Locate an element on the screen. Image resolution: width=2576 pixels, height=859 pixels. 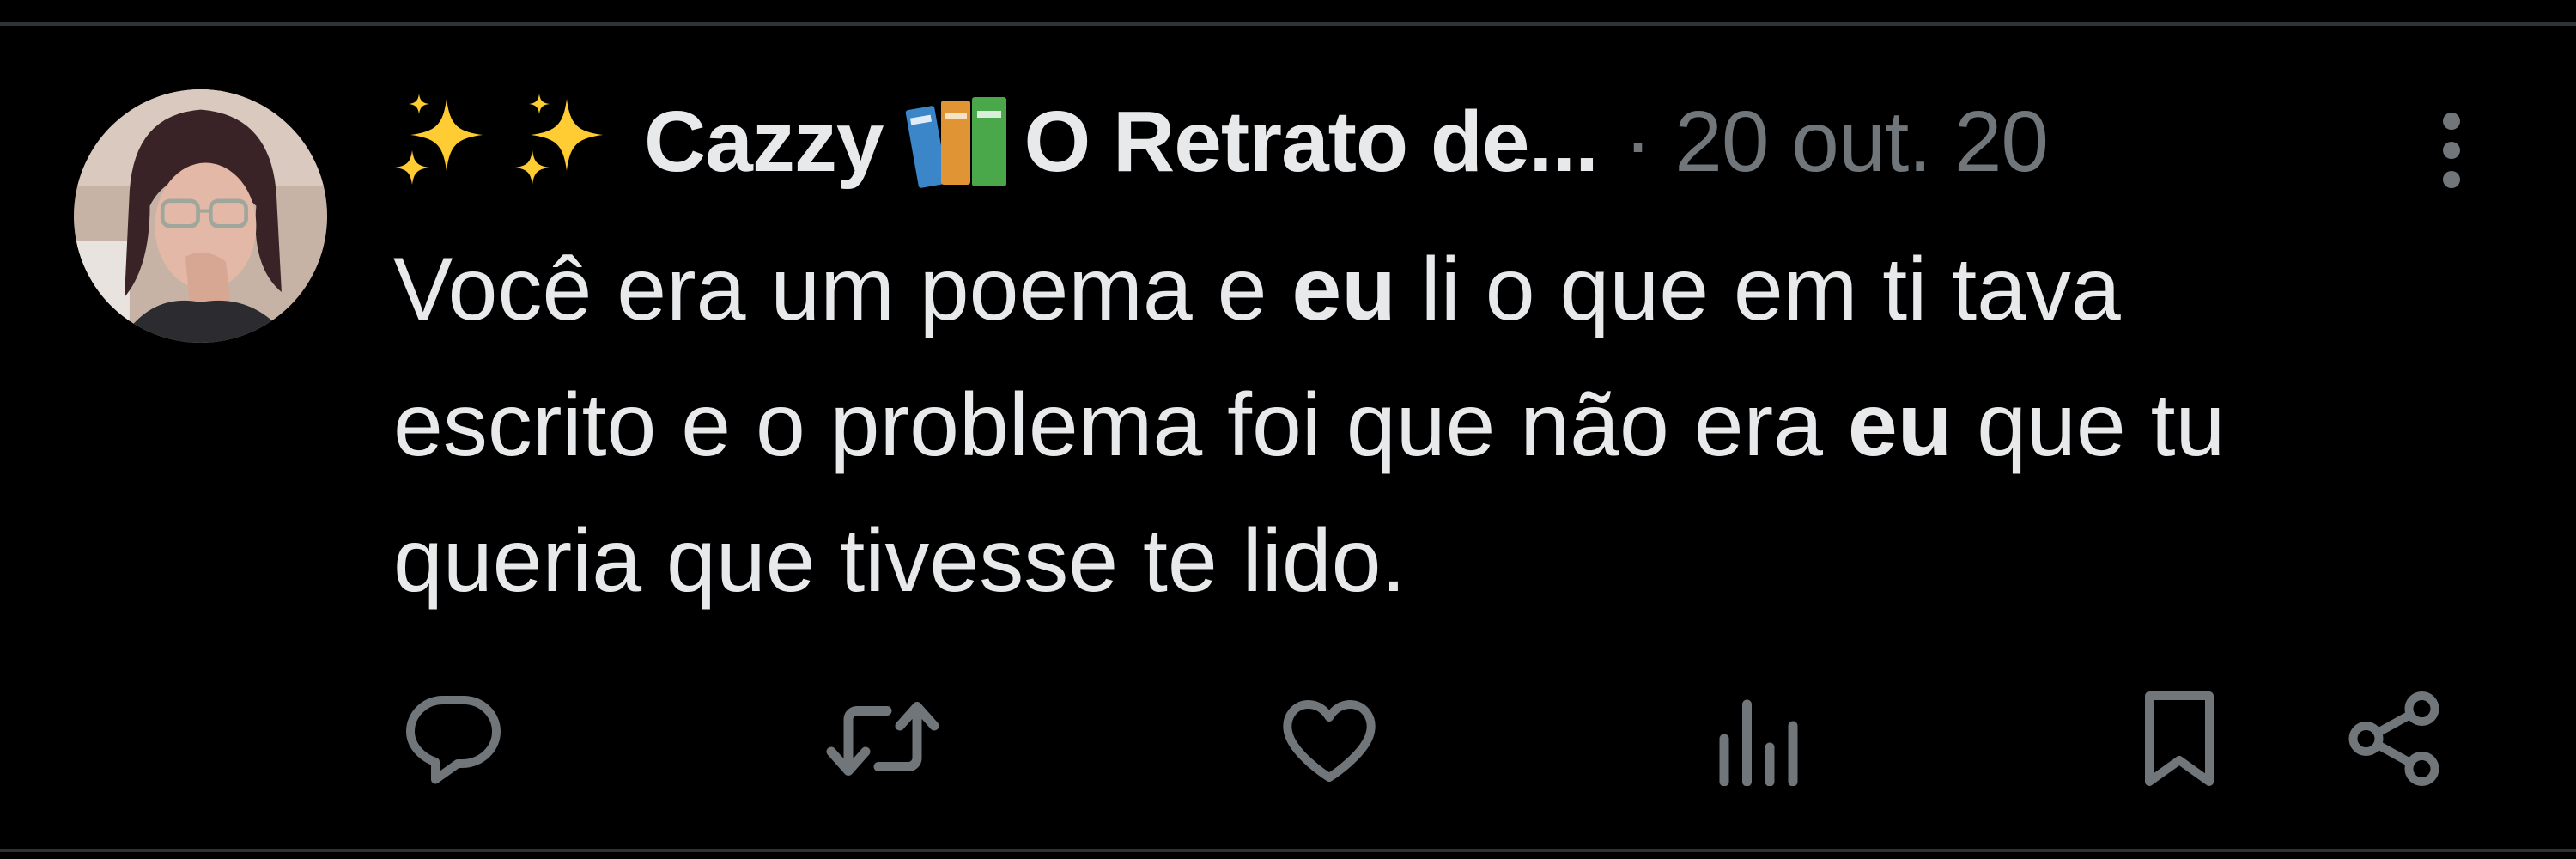
bookmark-button is located at coordinates (2179, 739).